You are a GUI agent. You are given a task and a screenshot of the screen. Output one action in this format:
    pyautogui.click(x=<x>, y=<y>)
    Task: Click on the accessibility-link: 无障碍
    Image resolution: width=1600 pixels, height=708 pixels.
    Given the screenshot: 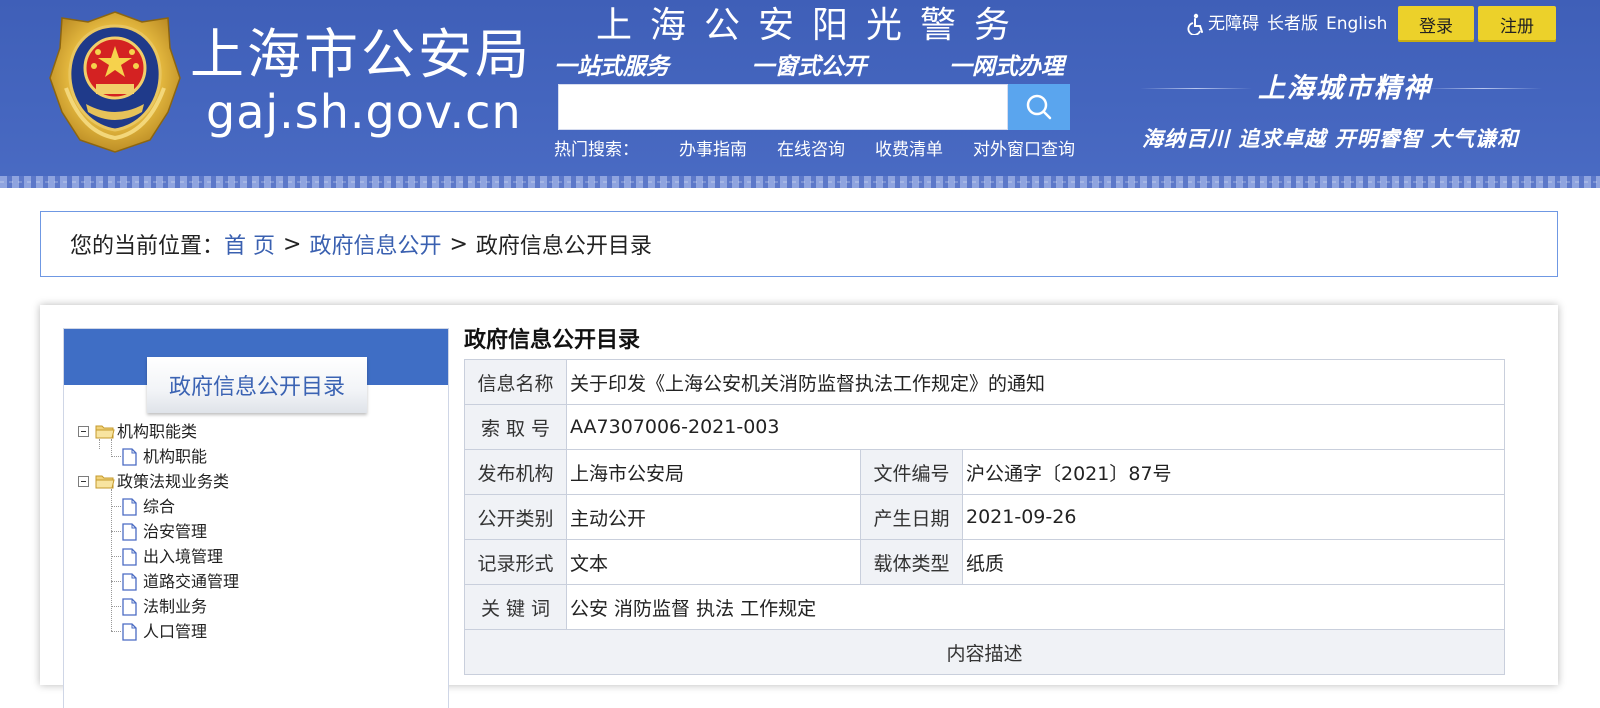 What is the action you would take?
    pyautogui.click(x=1233, y=24)
    